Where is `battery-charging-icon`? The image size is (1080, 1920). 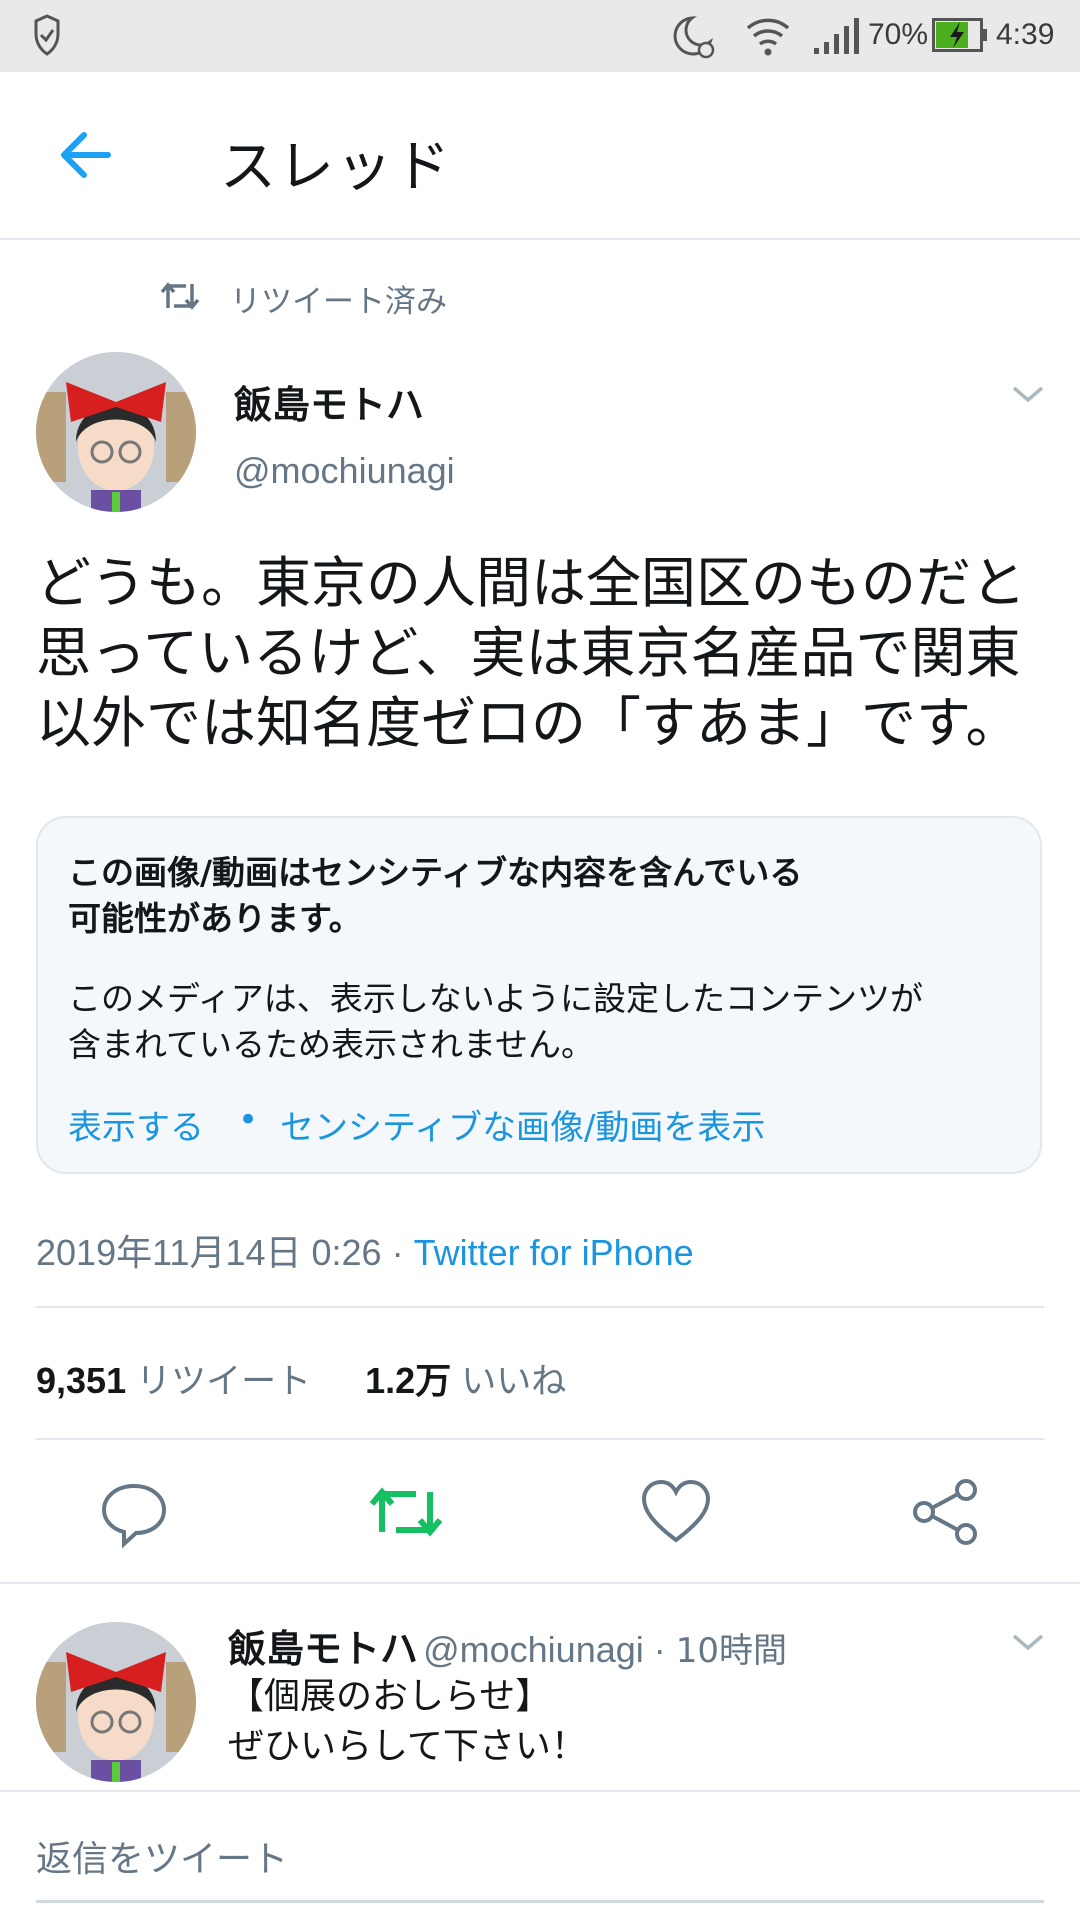
battery-charging-icon is located at coordinates (959, 35).